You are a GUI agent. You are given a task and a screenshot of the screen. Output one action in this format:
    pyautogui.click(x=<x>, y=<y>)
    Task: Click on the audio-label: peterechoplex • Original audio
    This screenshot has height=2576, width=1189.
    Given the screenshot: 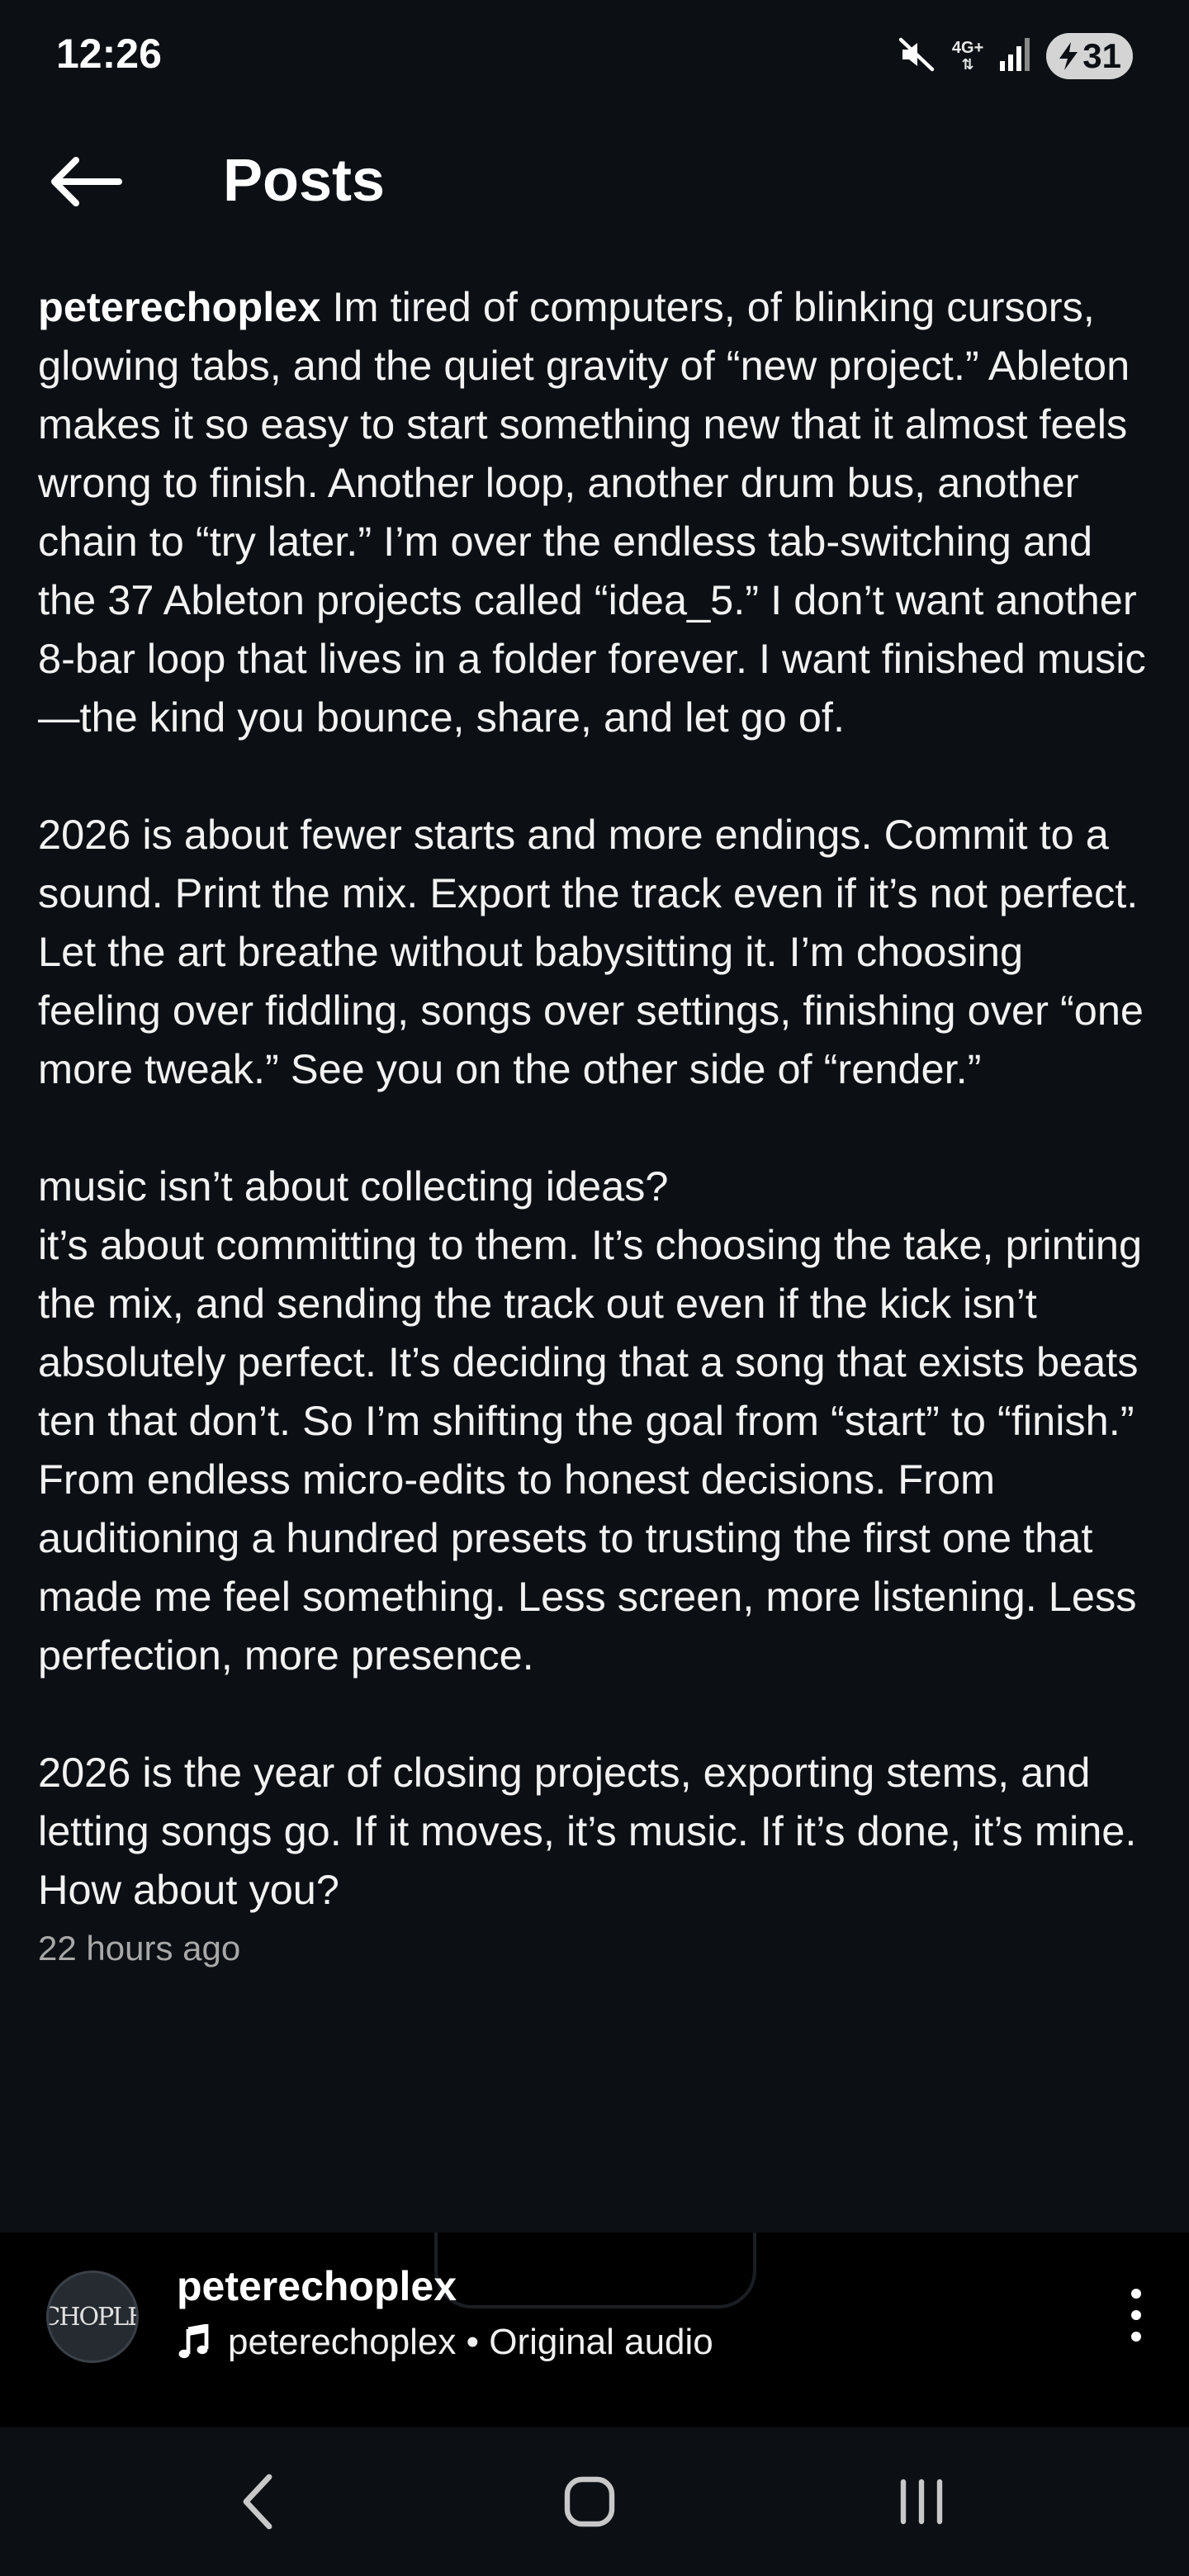 What is the action you would take?
    pyautogui.click(x=470, y=2342)
    